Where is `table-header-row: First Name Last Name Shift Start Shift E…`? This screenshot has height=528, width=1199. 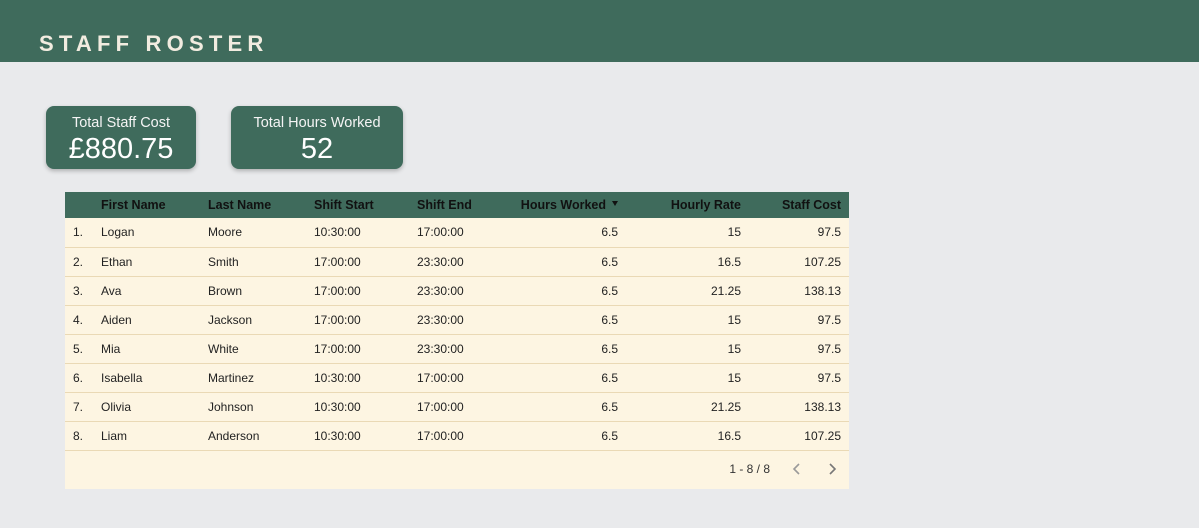 table-header-row: First Name Last Name Shift Start Shift E… is located at coordinates (457, 205).